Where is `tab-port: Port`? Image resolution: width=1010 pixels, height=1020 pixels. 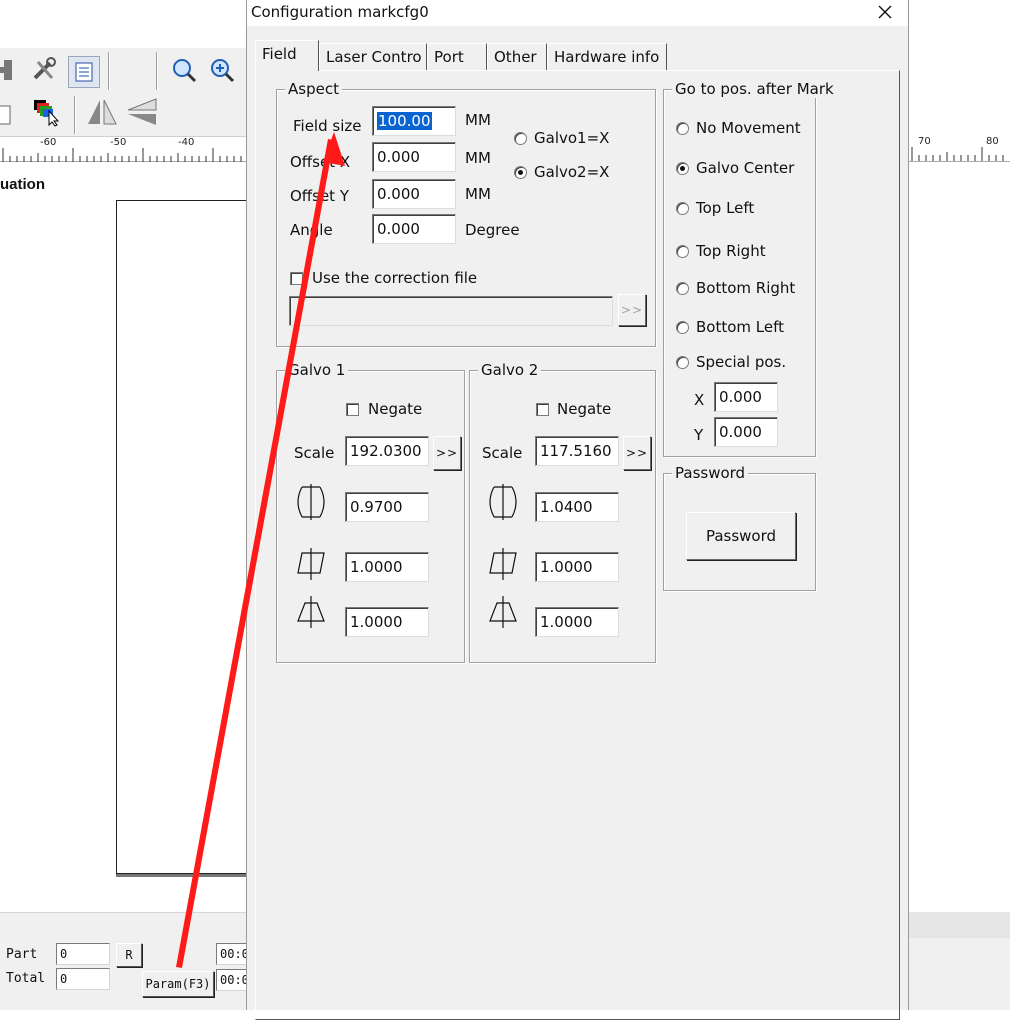 tab-port: Port is located at coordinates (457, 57).